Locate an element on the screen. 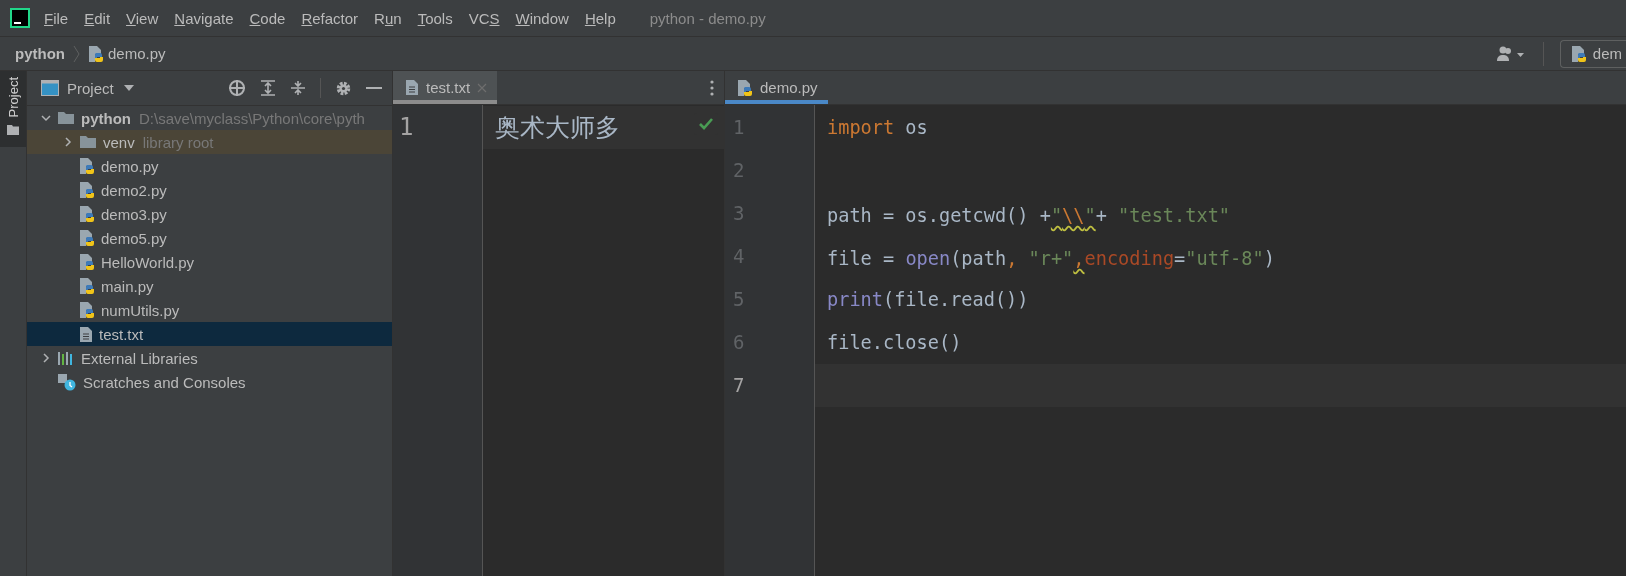 This screenshot has height=576, width=1626. code-line: print(file.read()) is located at coordinates (928, 299).